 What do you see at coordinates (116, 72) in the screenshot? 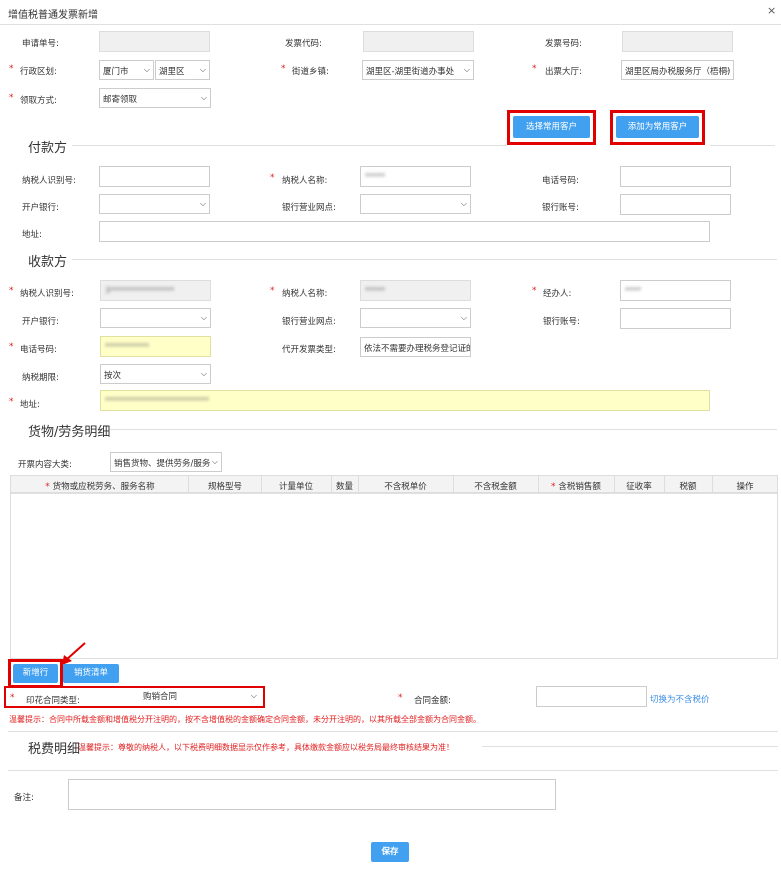
I see `city-value: 厦门市` at bounding box center [116, 72].